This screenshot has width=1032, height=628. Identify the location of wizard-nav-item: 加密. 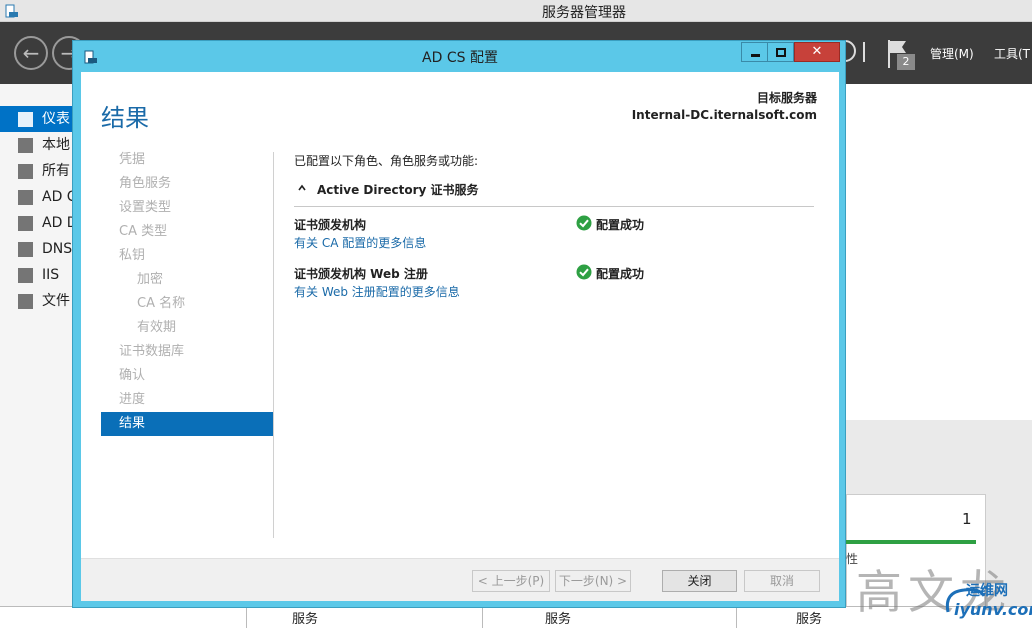
(187, 280).